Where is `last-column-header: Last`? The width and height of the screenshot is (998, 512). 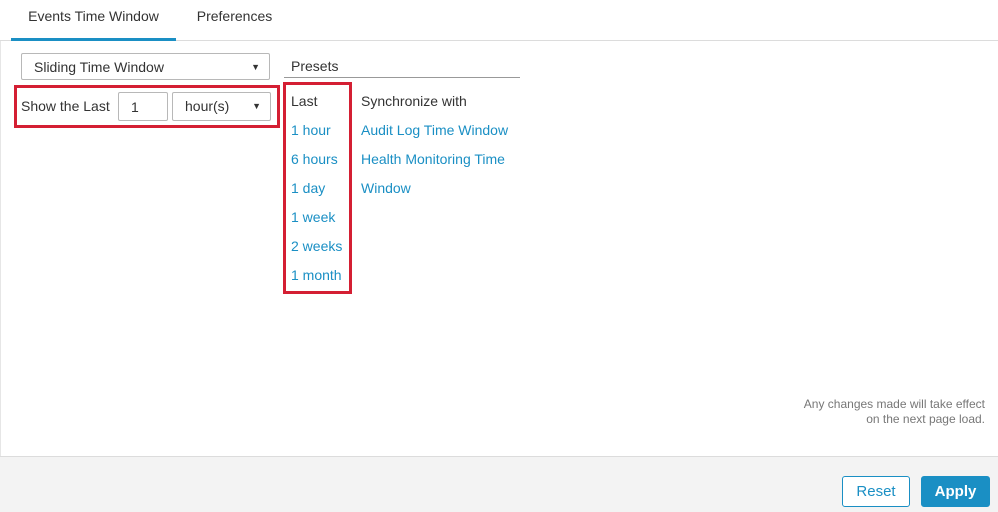
last-column-header: Last is located at coordinates (304, 101).